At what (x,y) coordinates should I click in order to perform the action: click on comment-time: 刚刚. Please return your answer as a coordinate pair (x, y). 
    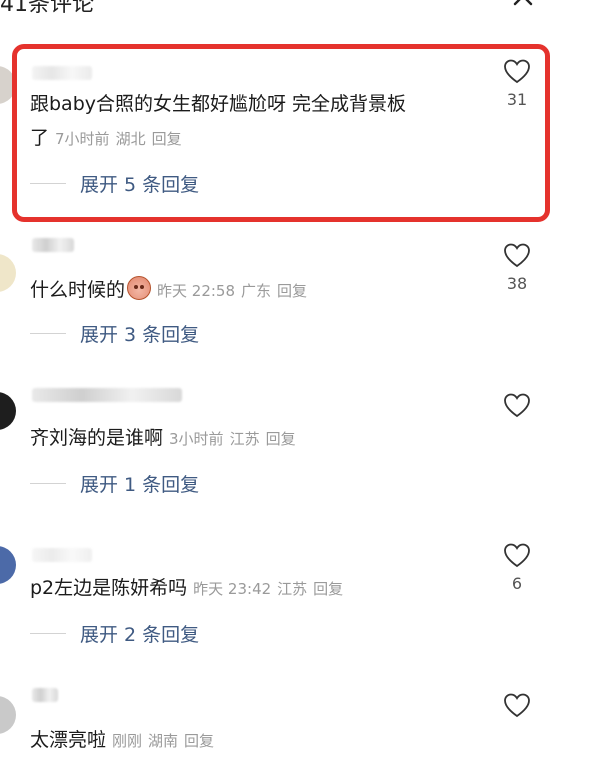
    Looking at the image, I should click on (127, 741).